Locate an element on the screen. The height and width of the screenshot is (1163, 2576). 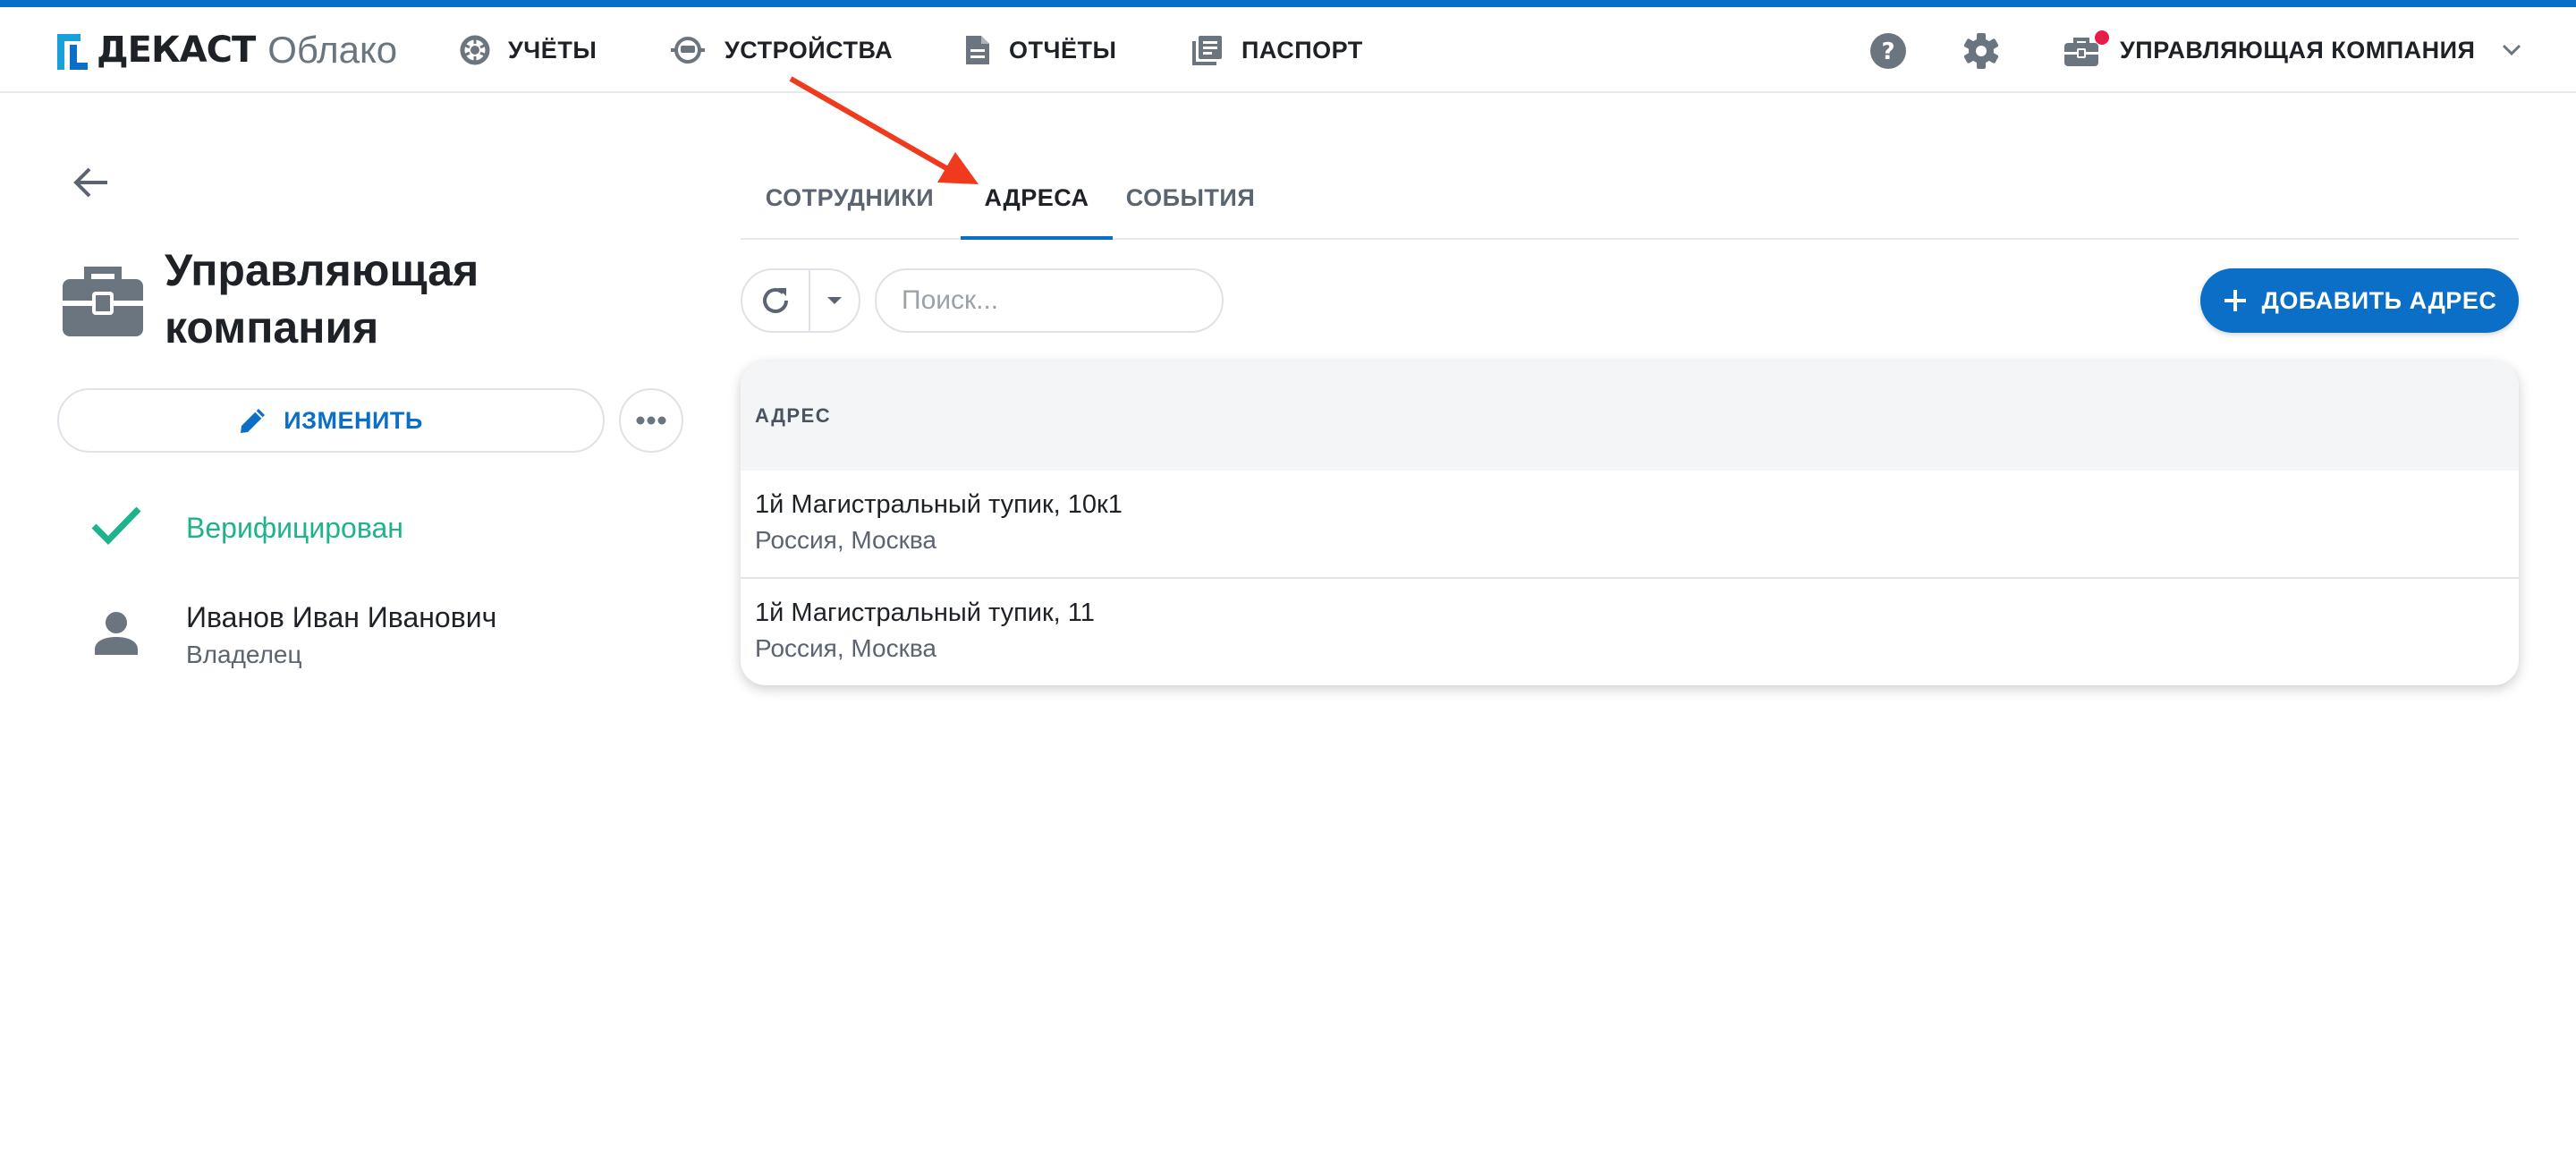
active-tab-indicator is located at coordinates (1037, 238).